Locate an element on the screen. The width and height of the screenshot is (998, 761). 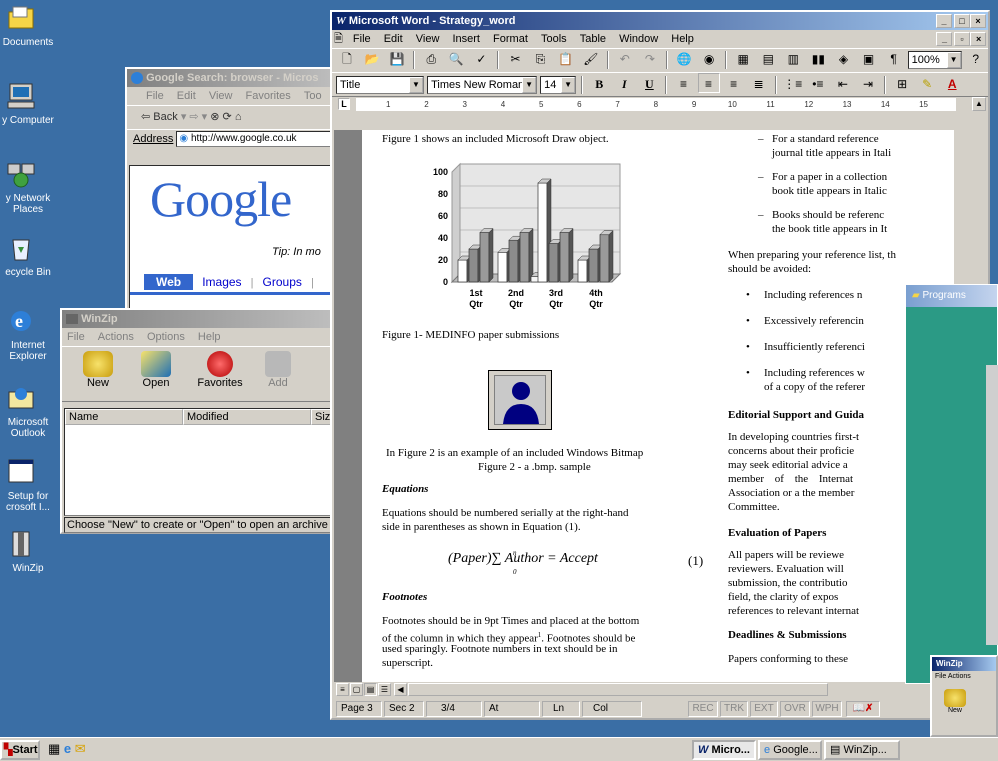
insert-excel-icon: ▥ is located at coordinates (793, 59).